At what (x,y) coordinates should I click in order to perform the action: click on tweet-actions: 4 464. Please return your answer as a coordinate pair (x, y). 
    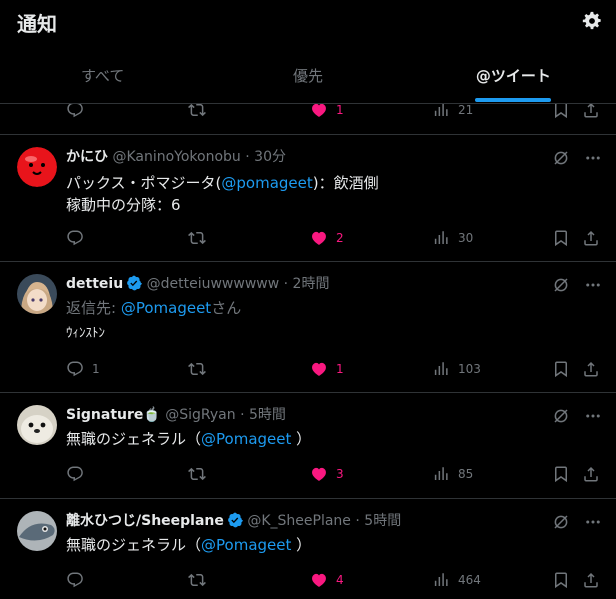
    Looking at the image, I should click on (334, 581).